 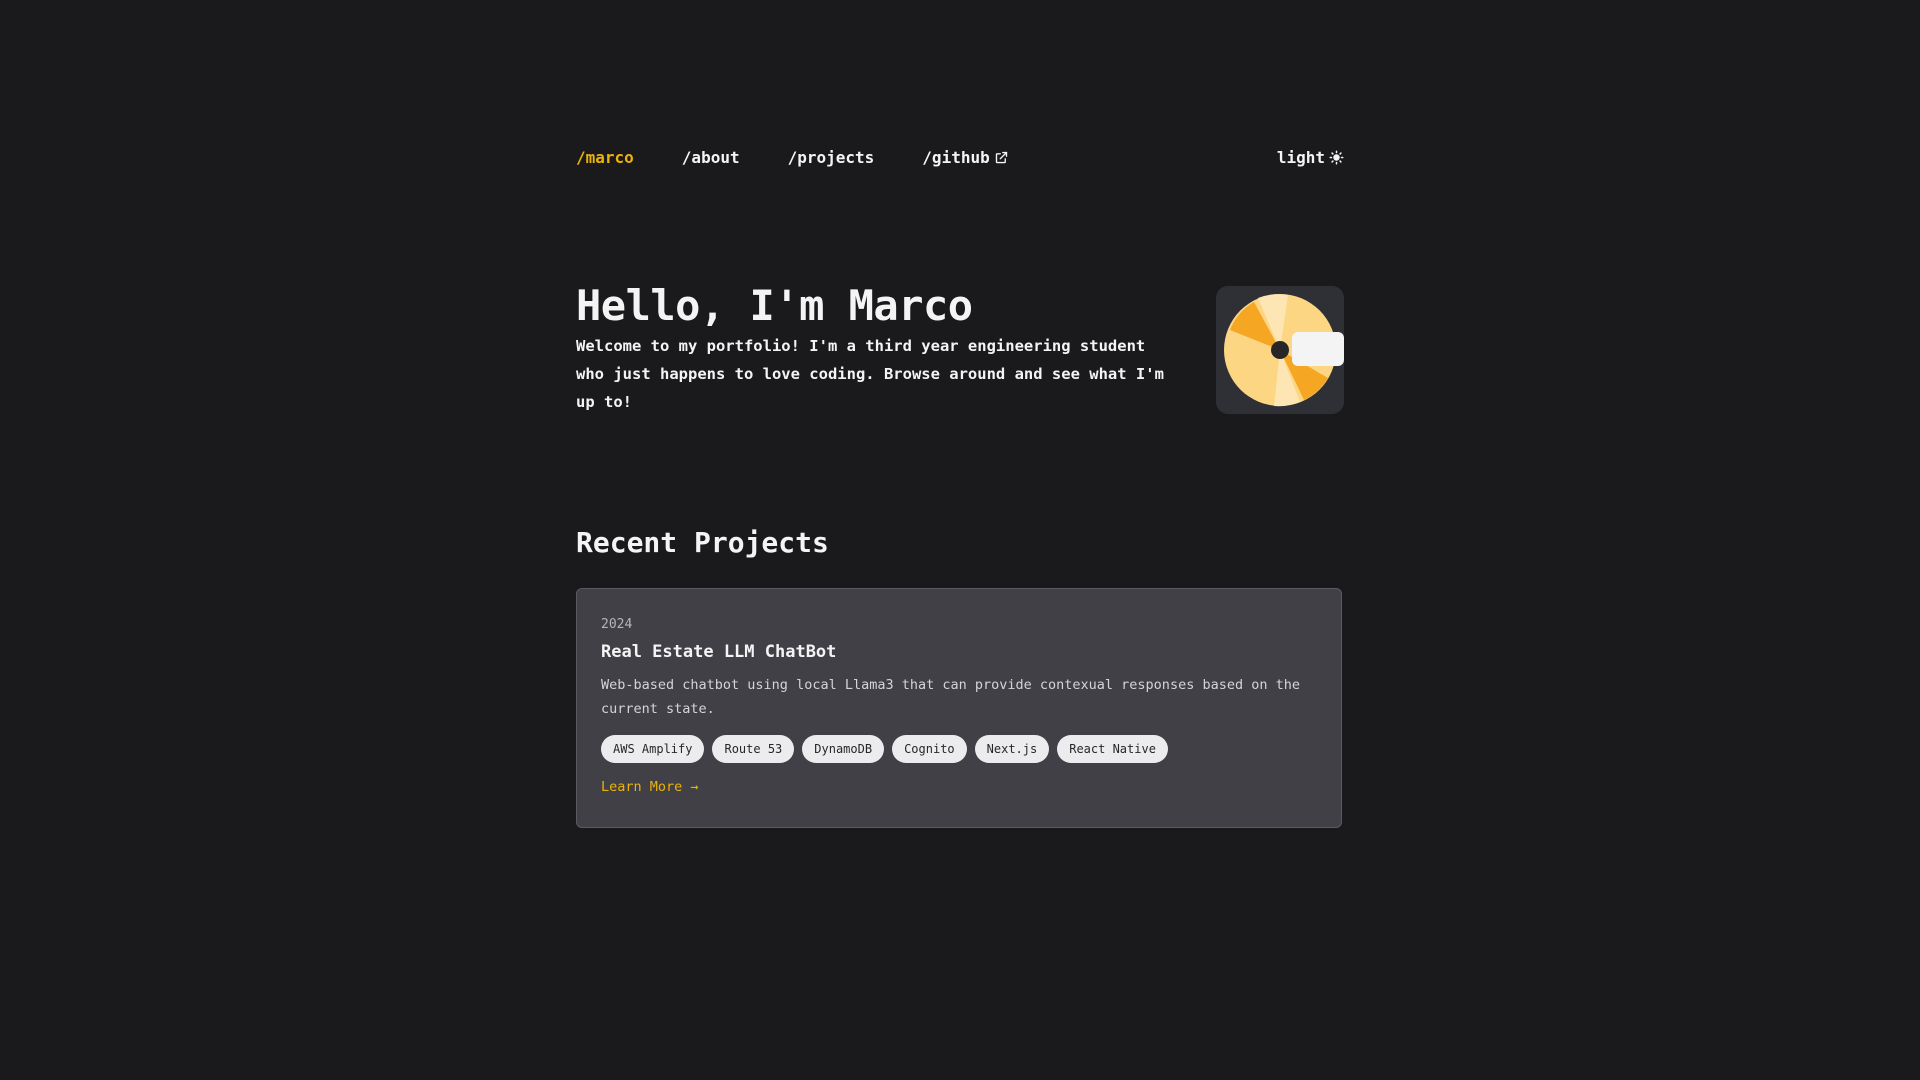 What do you see at coordinates (719, 652) in the screenshot?
I see `project-title: Real Estate LLM ChatBot` at bounding box center [719, 652].